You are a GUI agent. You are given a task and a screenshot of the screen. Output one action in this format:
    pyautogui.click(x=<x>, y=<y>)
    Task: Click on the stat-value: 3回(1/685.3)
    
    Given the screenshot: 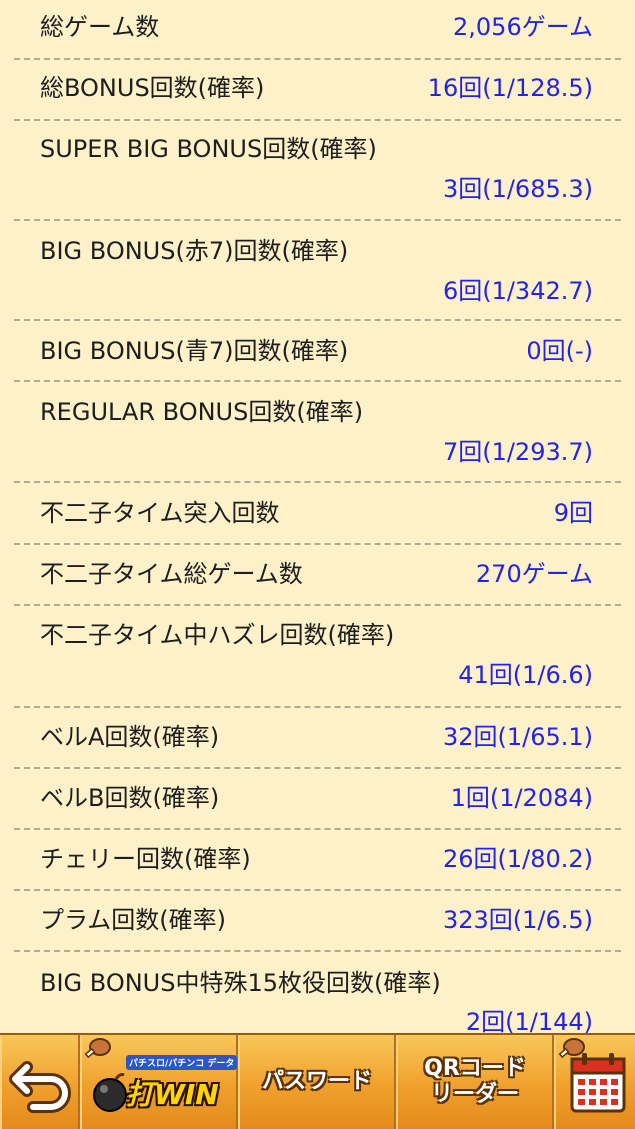 What is the action you would take?
    pyautogui.click(x=517, y=189)
    